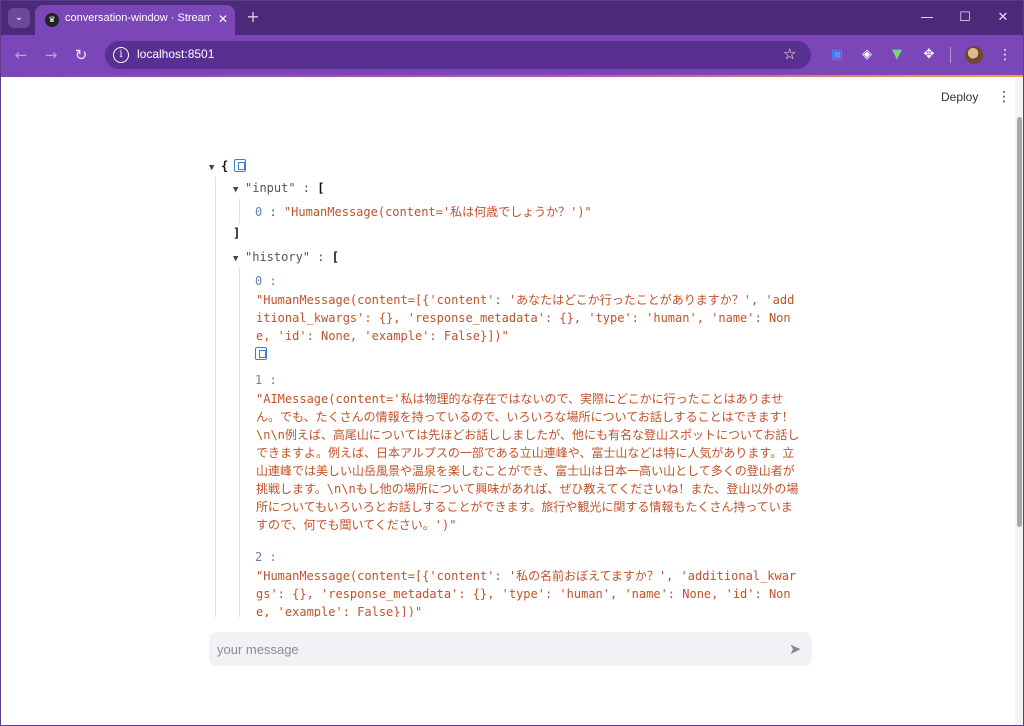  I want to click on json-history-index-1: 1 :, so click(266, 380).